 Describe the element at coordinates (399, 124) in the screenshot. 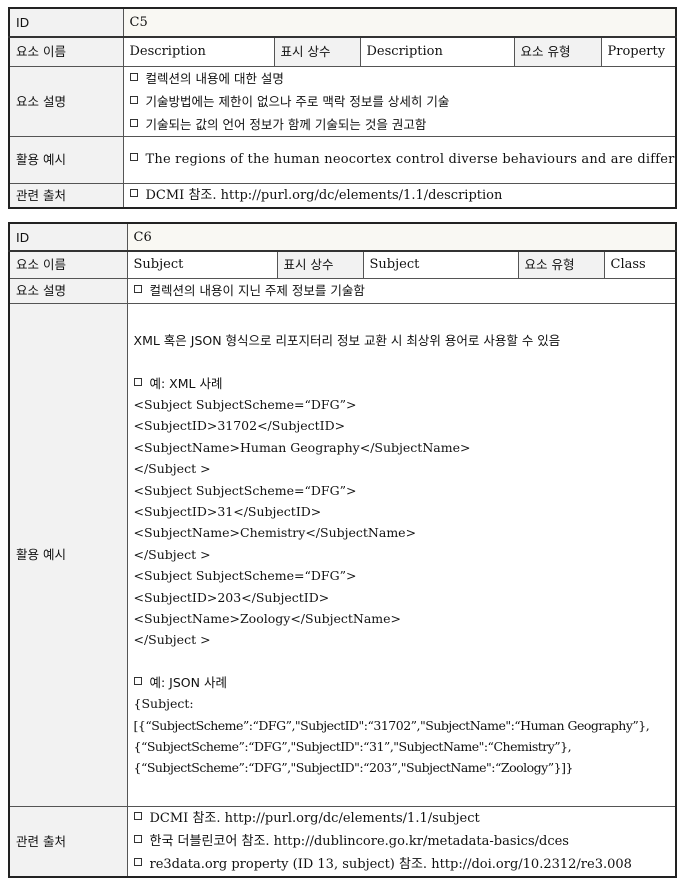

I see `description-item: 기술되는 값의 언어 정보가 함께 기술되는 것을 권고함` at that location.